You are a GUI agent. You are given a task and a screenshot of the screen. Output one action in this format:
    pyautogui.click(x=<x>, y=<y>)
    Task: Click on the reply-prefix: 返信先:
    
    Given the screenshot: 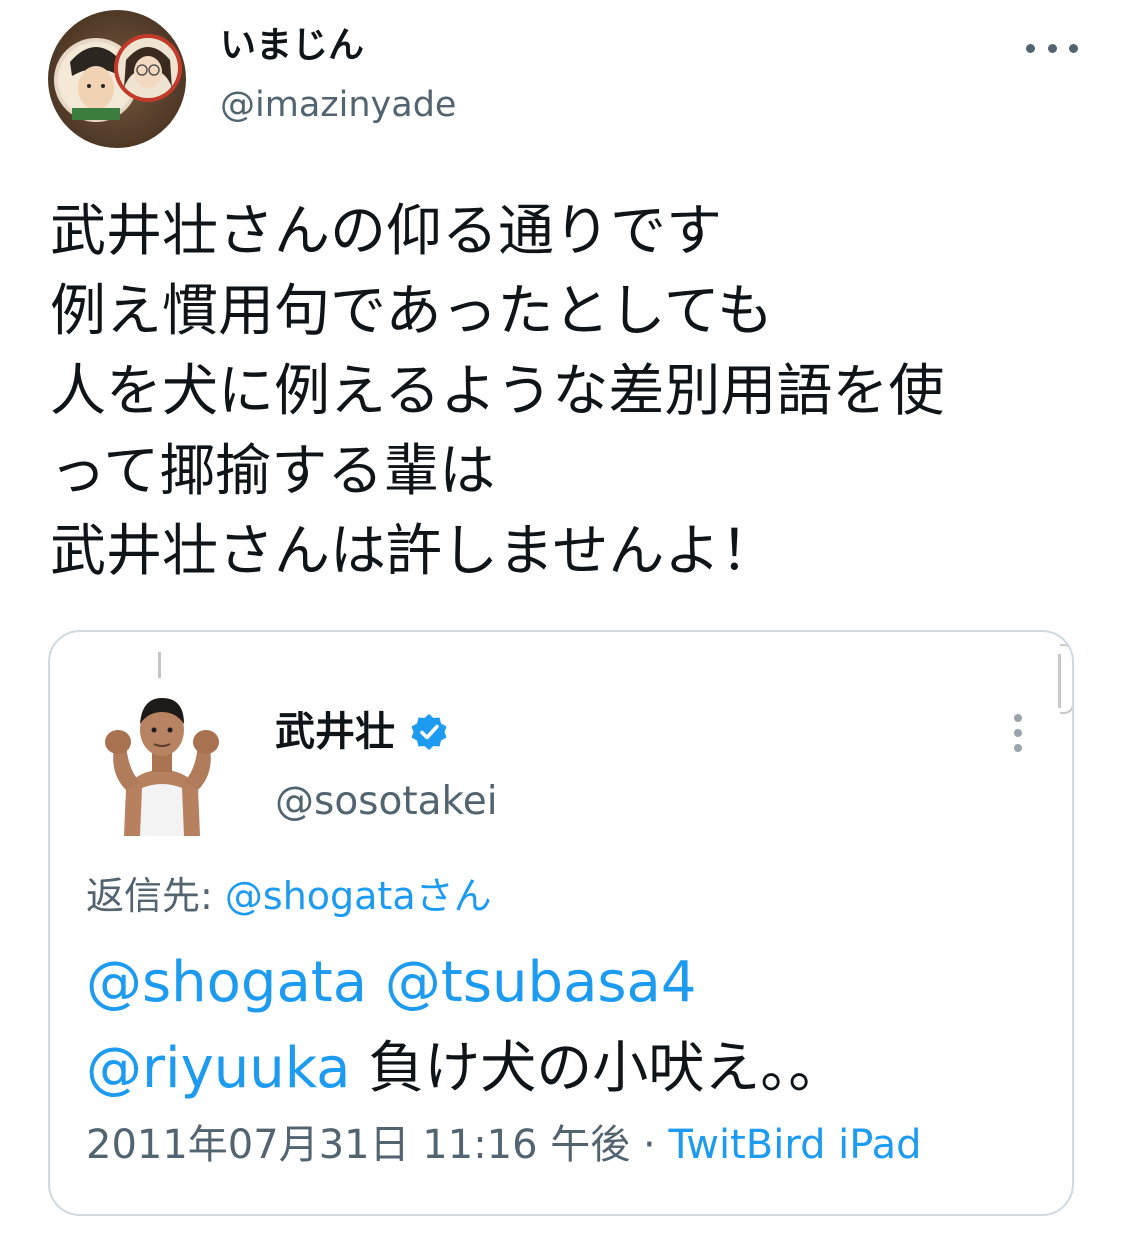 What is the action you would take?
    pyautogui.click(x=155, y=896)
    